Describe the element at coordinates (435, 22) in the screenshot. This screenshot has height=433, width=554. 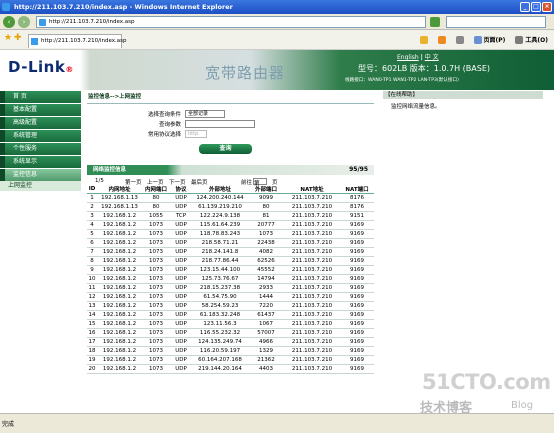
I see `refresh-icon` at that location.